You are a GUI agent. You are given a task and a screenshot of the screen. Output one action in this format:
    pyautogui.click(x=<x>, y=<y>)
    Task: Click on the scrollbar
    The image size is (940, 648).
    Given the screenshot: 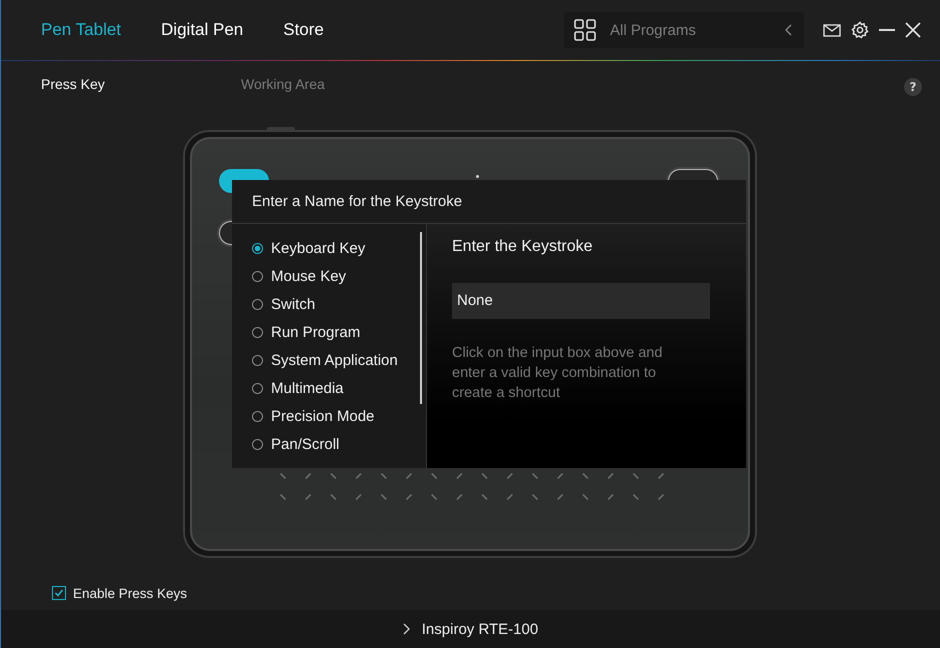 What is the action you would take?
    pyautogui.click(x=421, y=318)
    